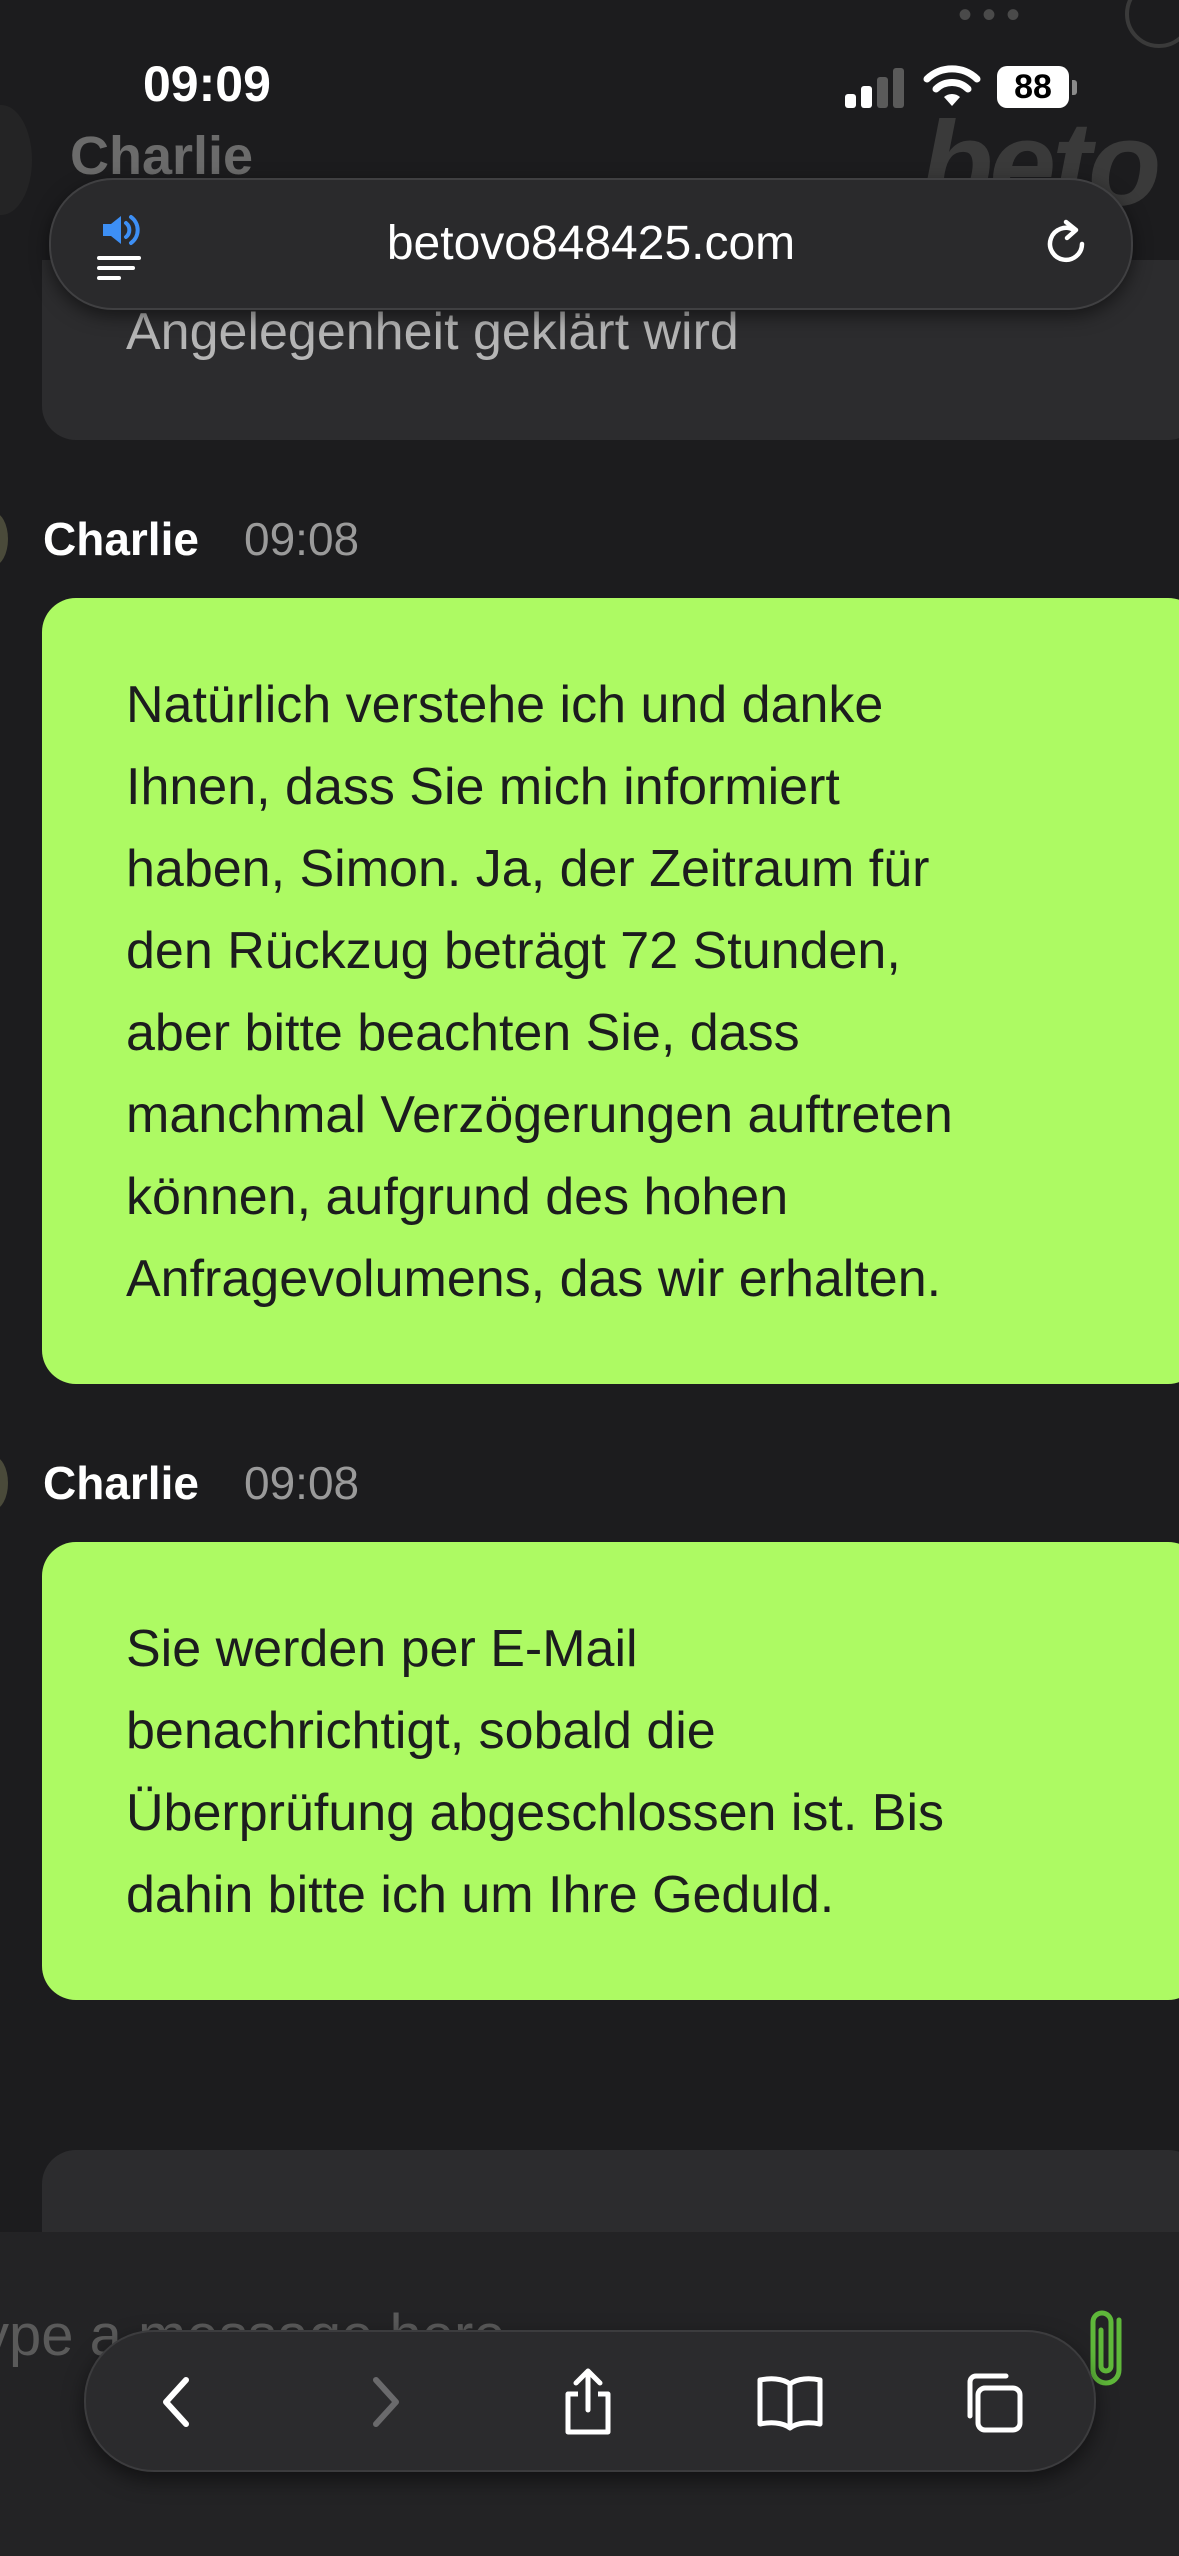 Image resolution: width=1179 pixels, height=2556 pixels. Describe the element at coordinates (421, 1731) in the screenshot. I see `message-line: benachrichtigt, sobald die` at that location.